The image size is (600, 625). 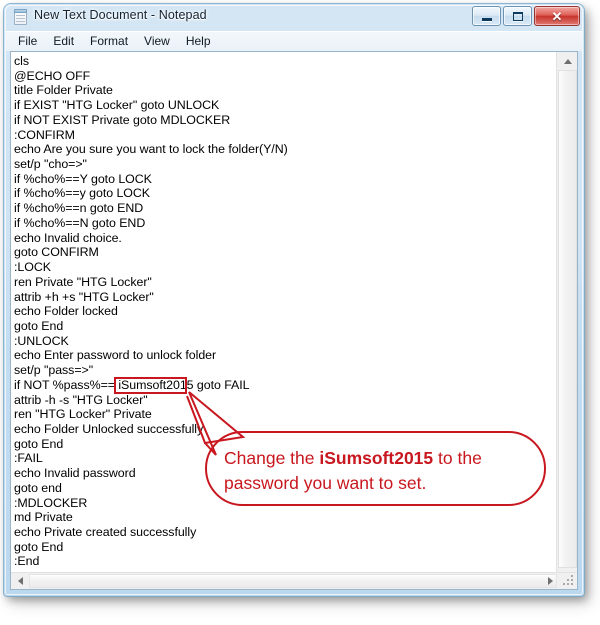 I want to click on code-line: echo Enter password to unlock folder, so click(x=115, y=355).